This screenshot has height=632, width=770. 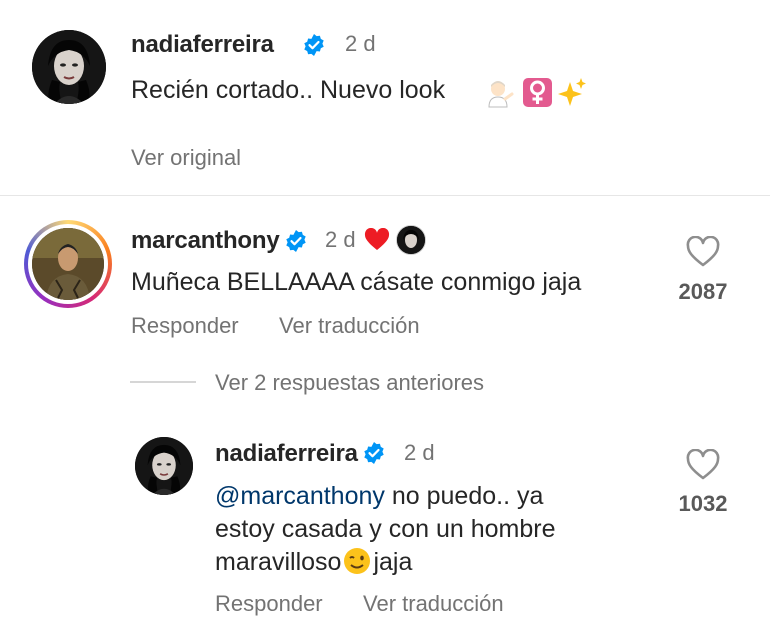 What do you see at coordinates (703, 503) in the screenshot?
I see `reply-like-count: 1032` at bounding box center [703, 503].